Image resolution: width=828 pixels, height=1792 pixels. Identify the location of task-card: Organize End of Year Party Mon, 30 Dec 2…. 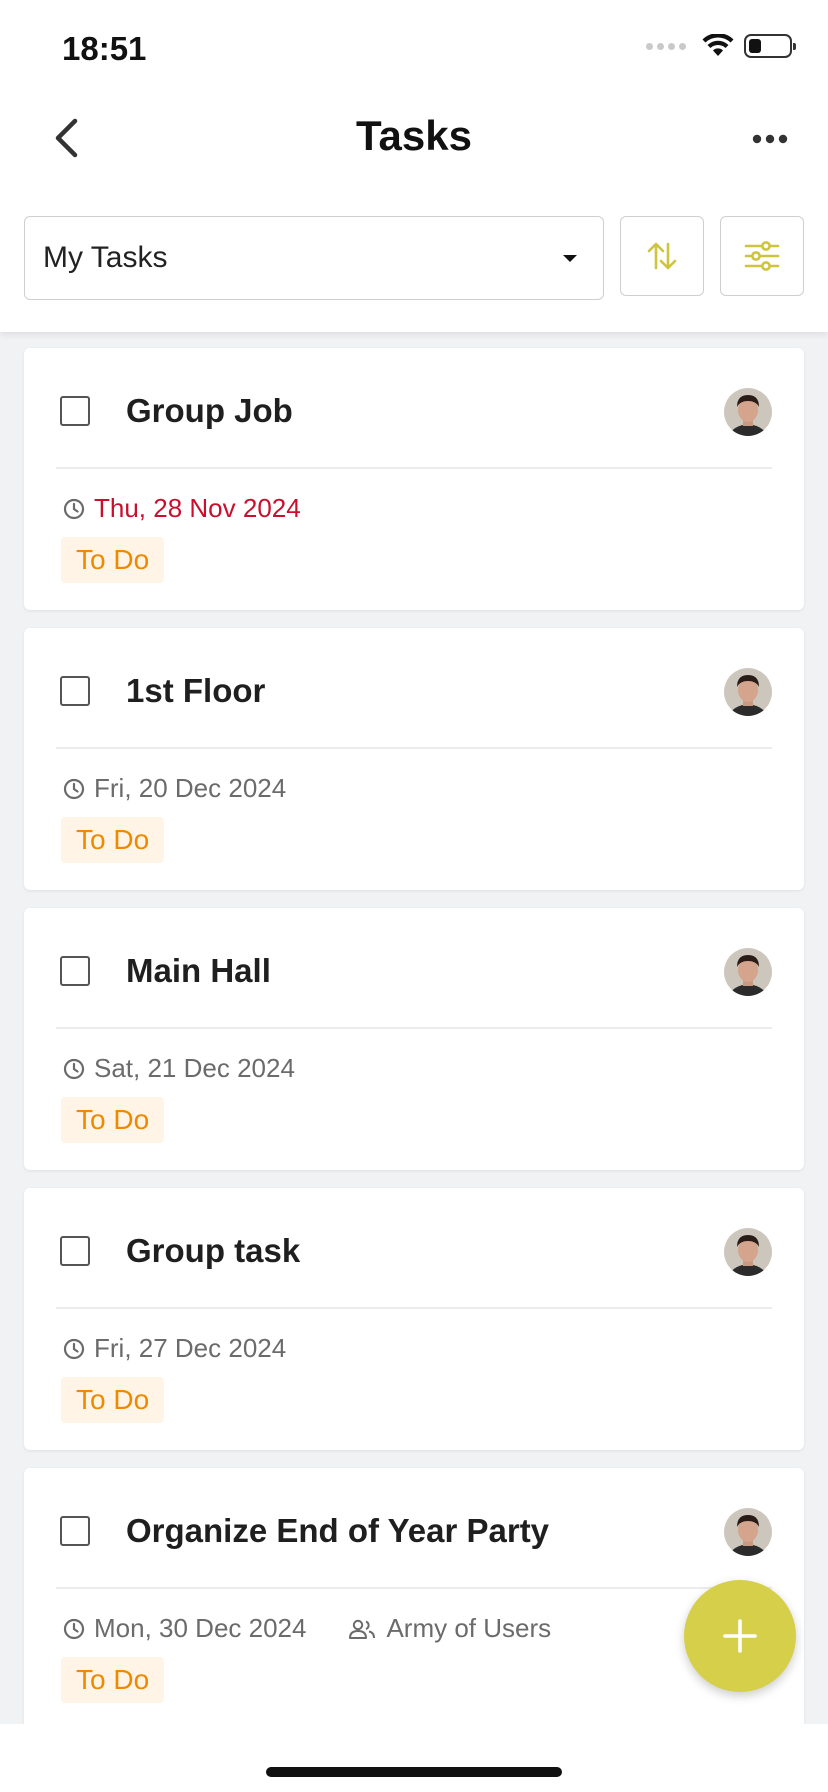
(414, 1599).